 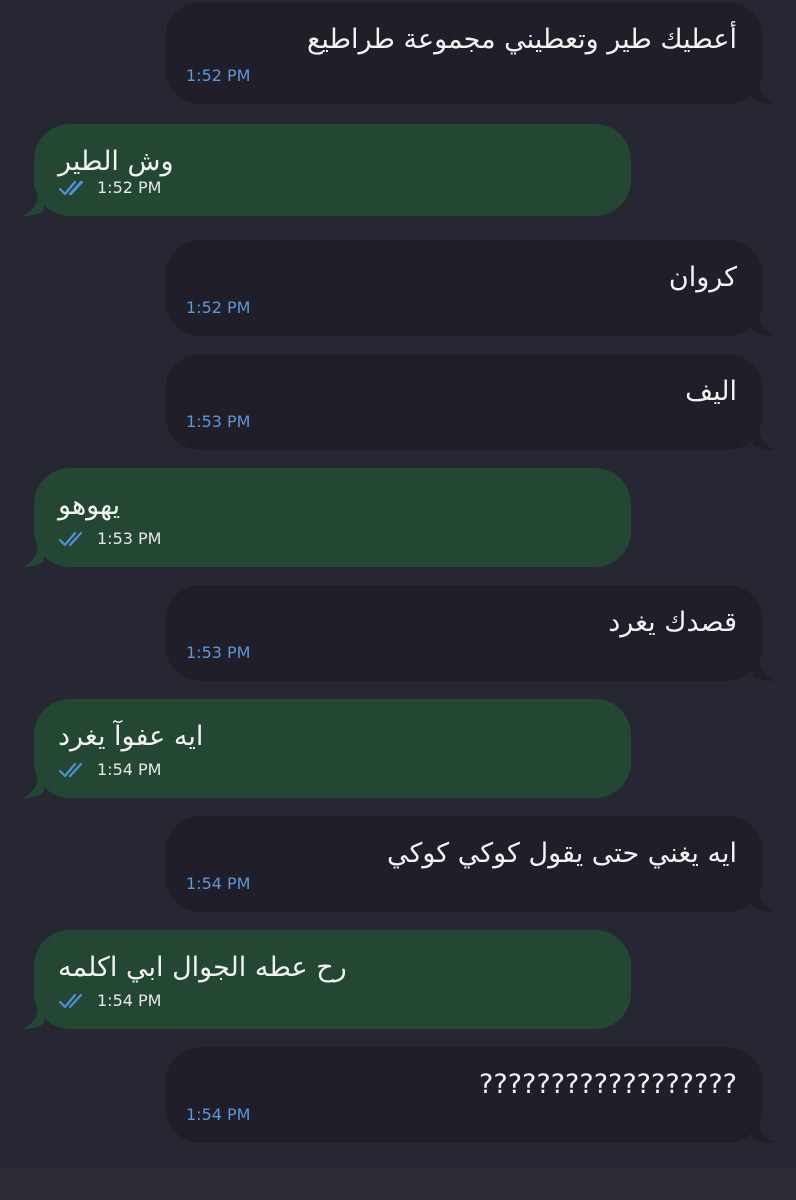 What do you see at coordinates (562, 853) in the screenshot?
I see `message-text: ايه يغني حتى يقول كوكي كوكي` at bounding box center [562, 853].